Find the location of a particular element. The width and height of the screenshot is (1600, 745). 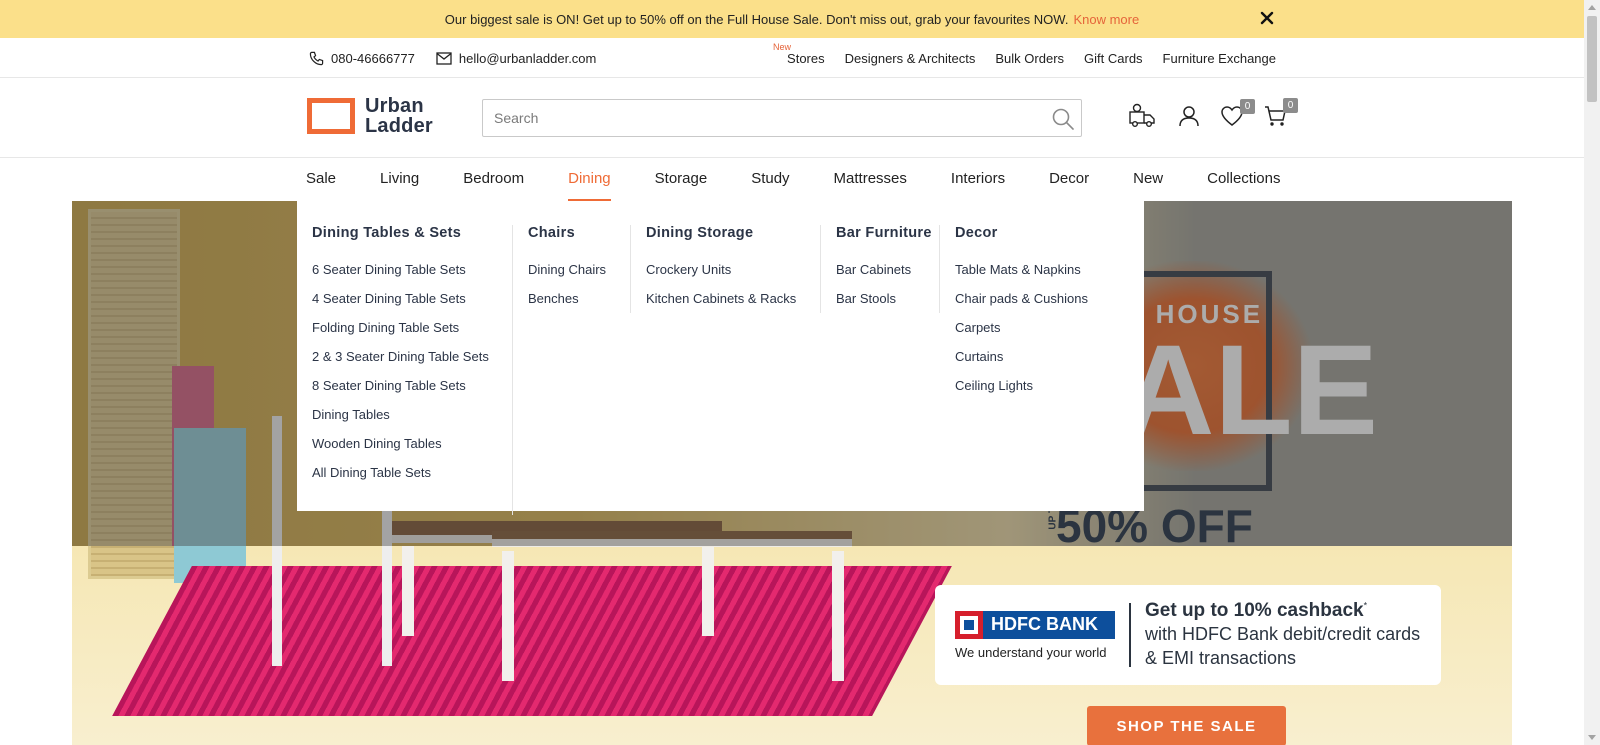

offer-title: Get up to 10% cashback is located at coordinates (1254, 610).